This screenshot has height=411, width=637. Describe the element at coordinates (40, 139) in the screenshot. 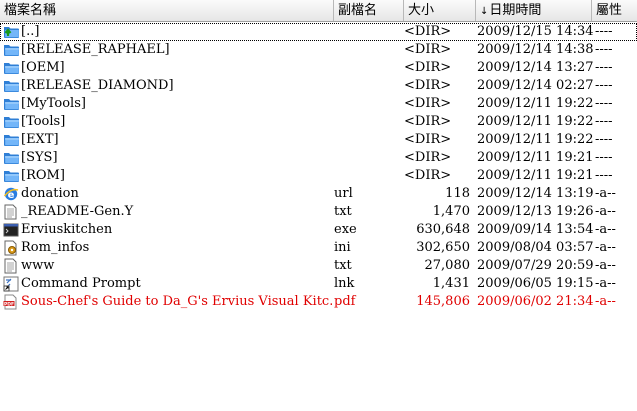

I see `file-name: [EXT]` at that location.